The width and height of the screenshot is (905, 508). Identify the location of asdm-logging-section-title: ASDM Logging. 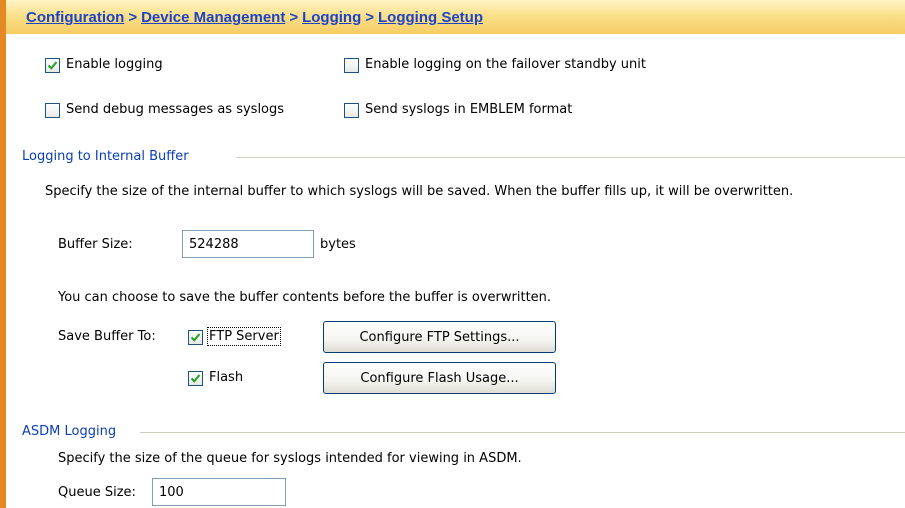
(69, 431).